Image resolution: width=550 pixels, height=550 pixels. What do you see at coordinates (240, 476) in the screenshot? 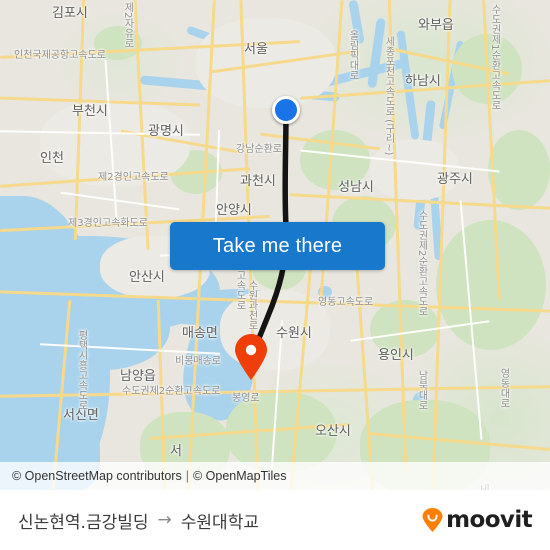
I see `openmaptiles-attribution-link: © OpenMapTiles` at bounding box center [240, 476].